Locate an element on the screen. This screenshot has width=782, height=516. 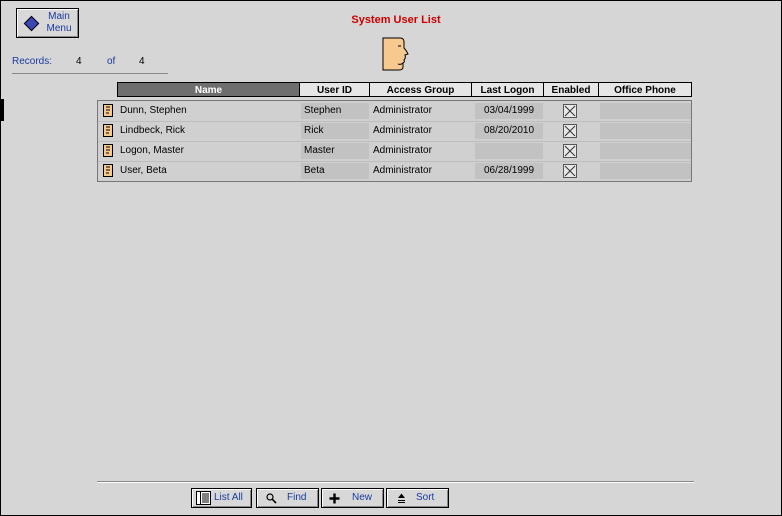
main-menu-label-line1: Main is located at coordinates (59, 16).